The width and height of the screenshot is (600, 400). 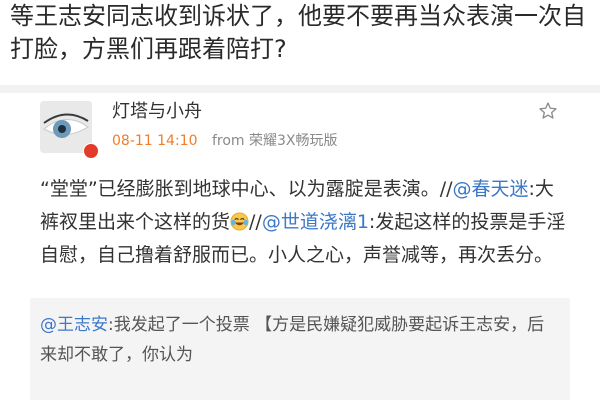 What do you see at coordinates (255, 222) in the screenshot?
I see `post-text-3: //` at bounding box center [255, 222].